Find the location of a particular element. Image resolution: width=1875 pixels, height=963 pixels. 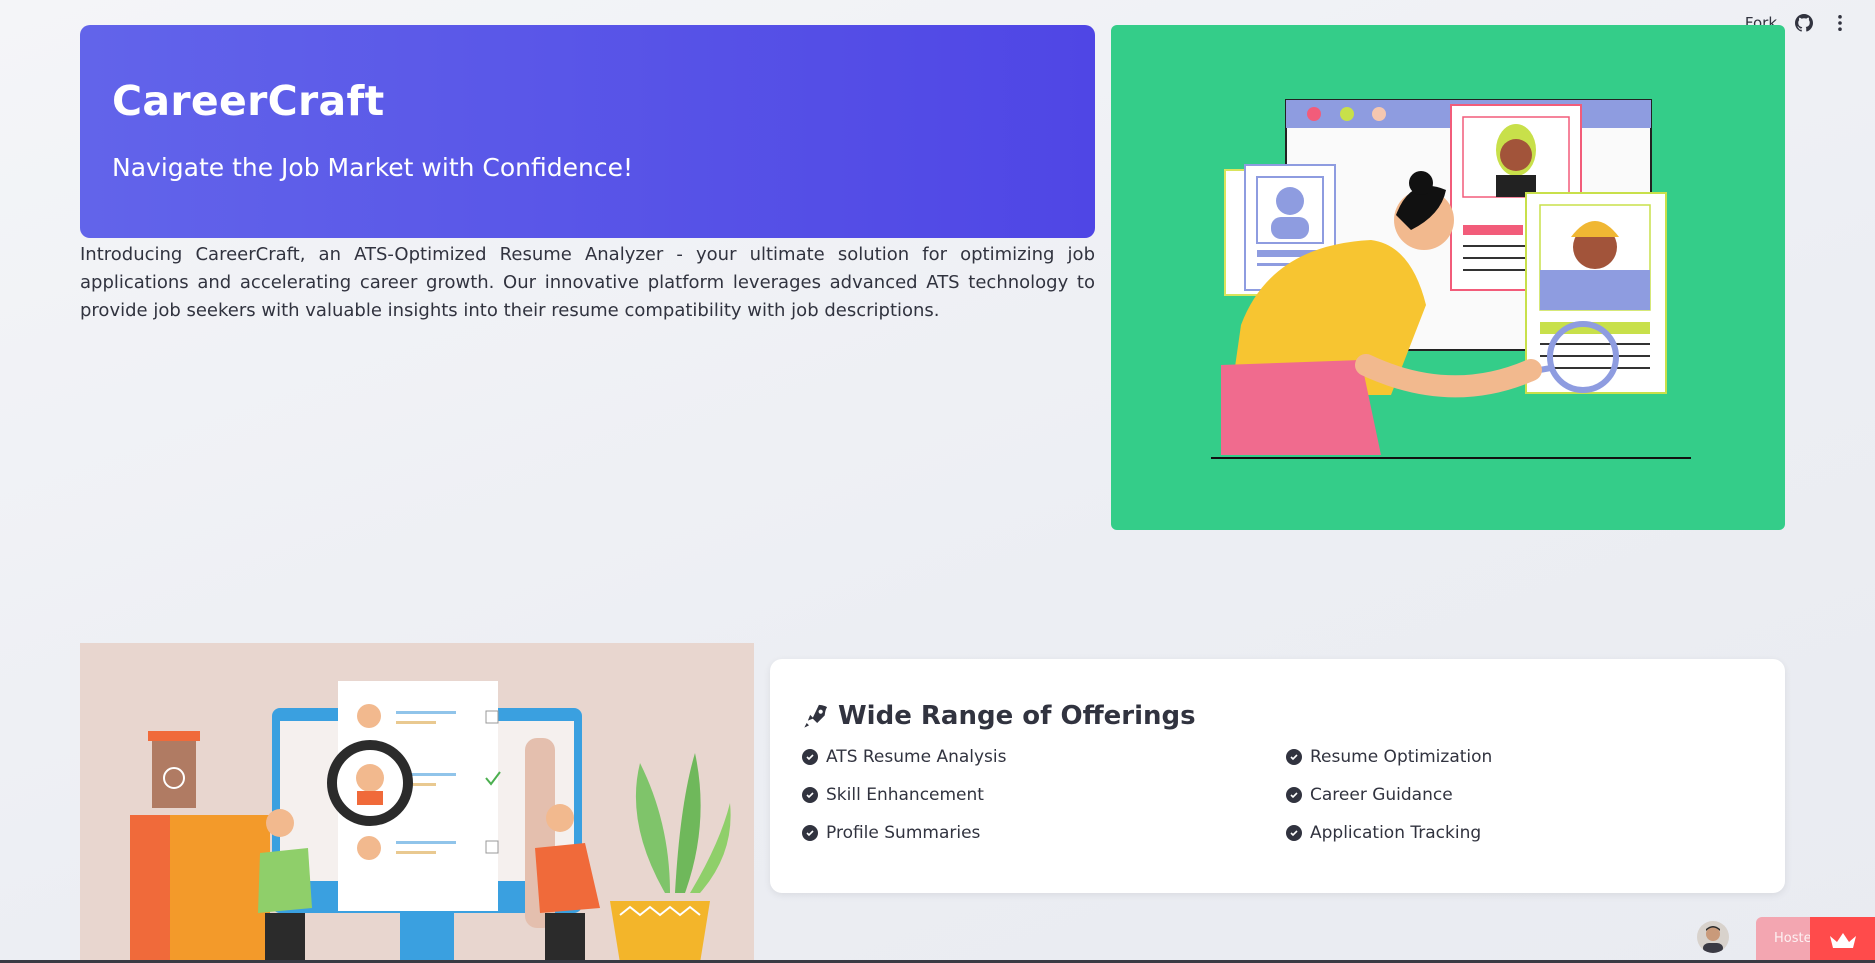

offering-item: Resume Optimization is located at coordinates (1528, 757).